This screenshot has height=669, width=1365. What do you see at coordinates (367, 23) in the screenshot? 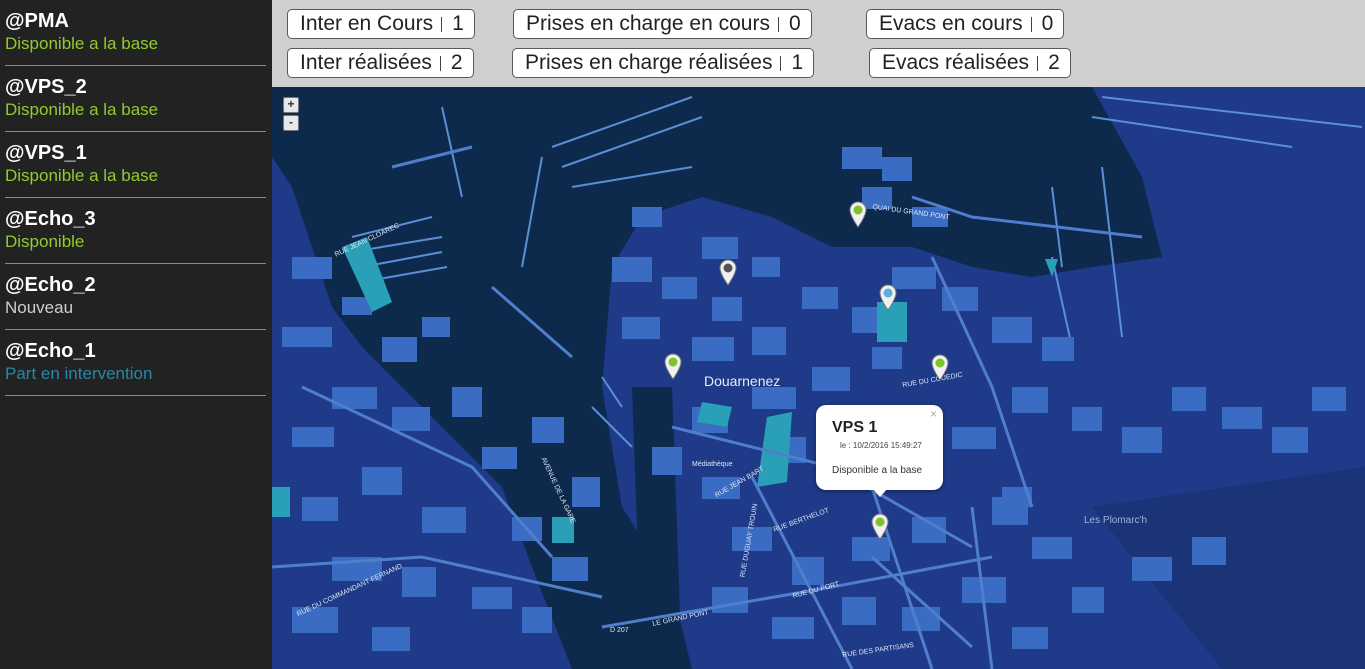
I see `counter-label: Inter en Cours` at bounding box center [367, 23].